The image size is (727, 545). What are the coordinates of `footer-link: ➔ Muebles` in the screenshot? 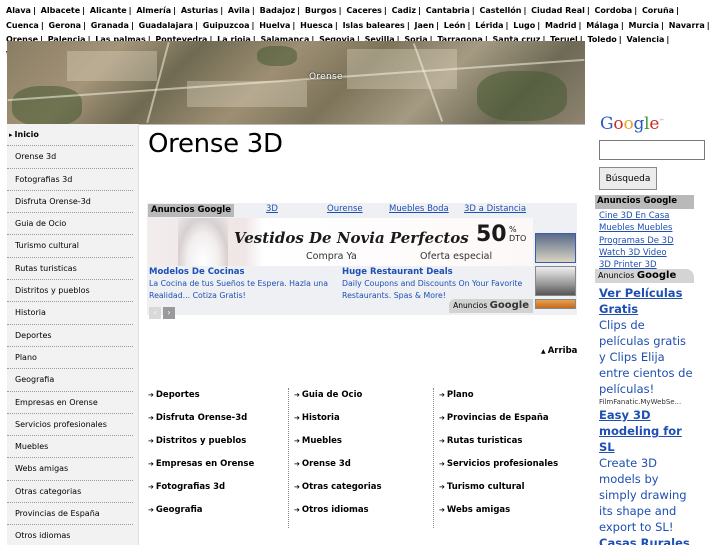 It's located at (359, 445).